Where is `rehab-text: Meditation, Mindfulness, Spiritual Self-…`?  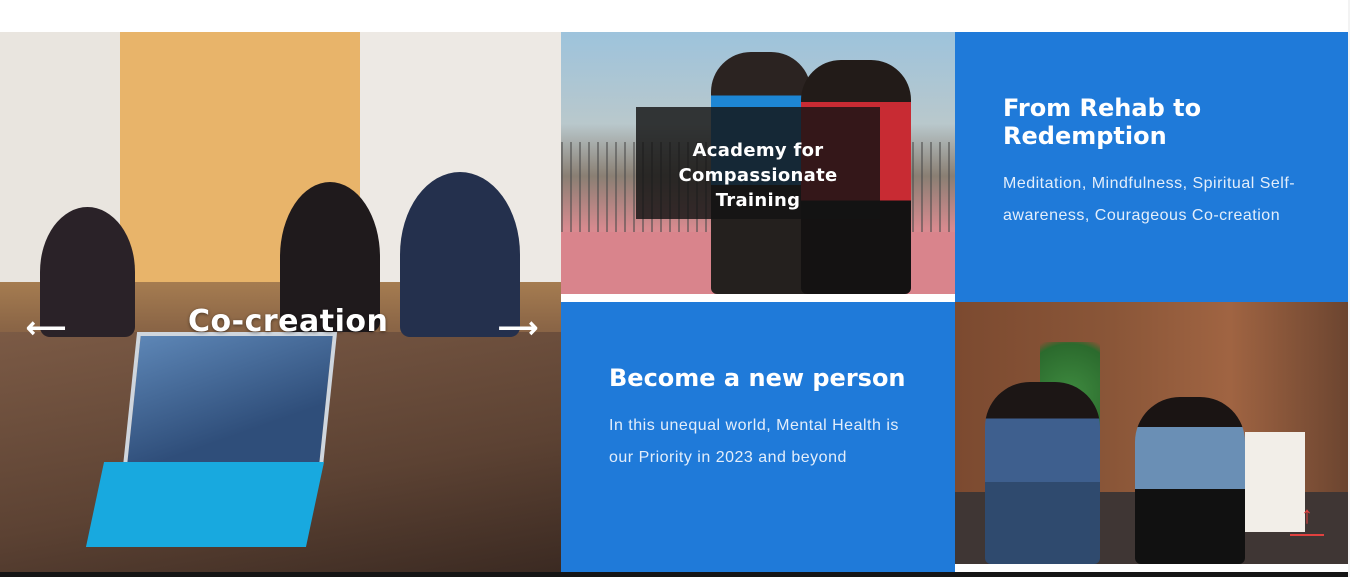 rehab-text: Meditation, Mindfulness, Spiritual Self-… is located at coordinates (1149, 199).